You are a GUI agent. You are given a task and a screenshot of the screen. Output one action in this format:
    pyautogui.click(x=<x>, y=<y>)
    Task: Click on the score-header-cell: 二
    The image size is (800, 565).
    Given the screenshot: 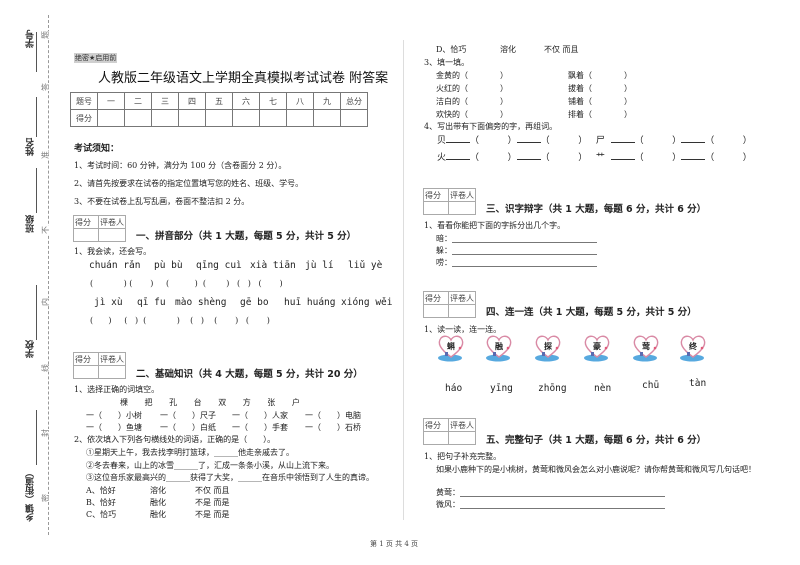 What is the action you would take?
    pyautogui.click(x=138, y=101)
    